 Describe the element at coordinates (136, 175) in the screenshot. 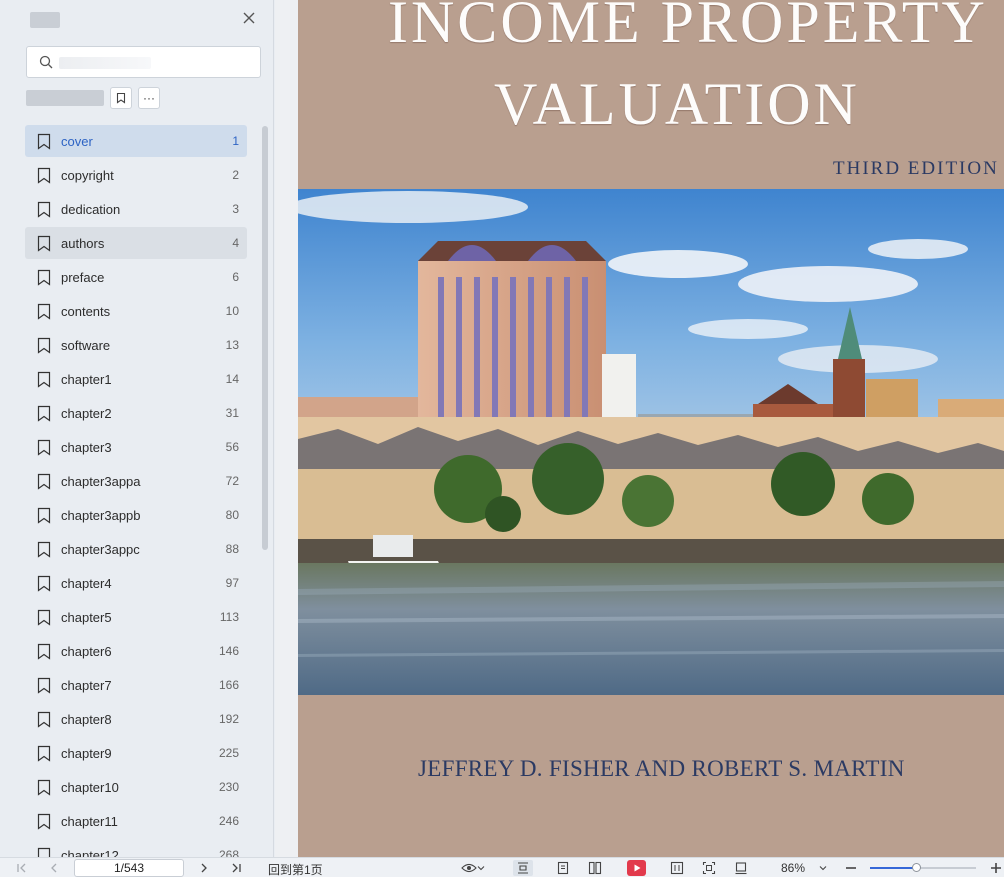

I see `toc-item-copyright: copyright 2` at that location.